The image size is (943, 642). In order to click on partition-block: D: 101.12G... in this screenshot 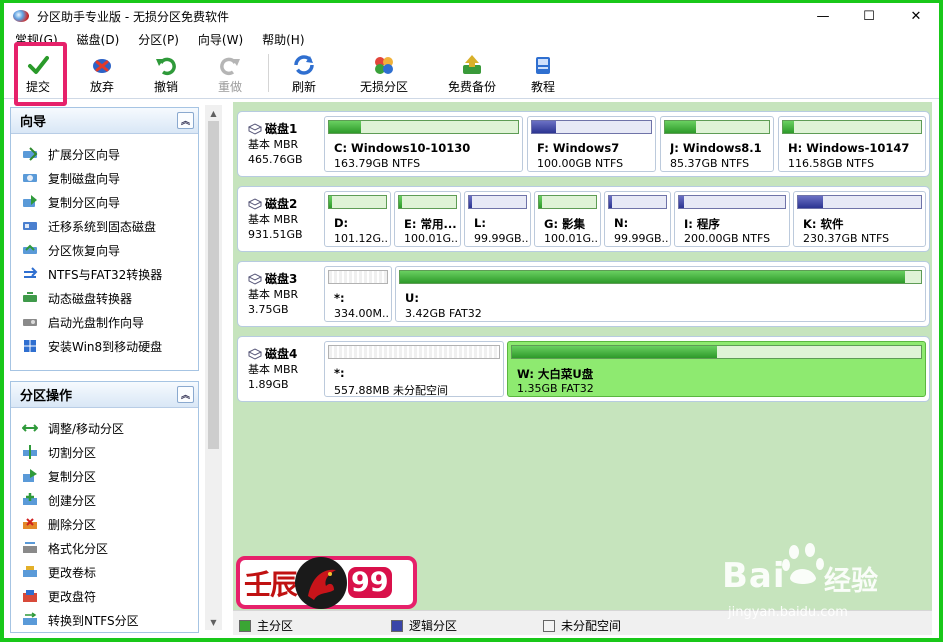, I will do `click(357, 219)`.